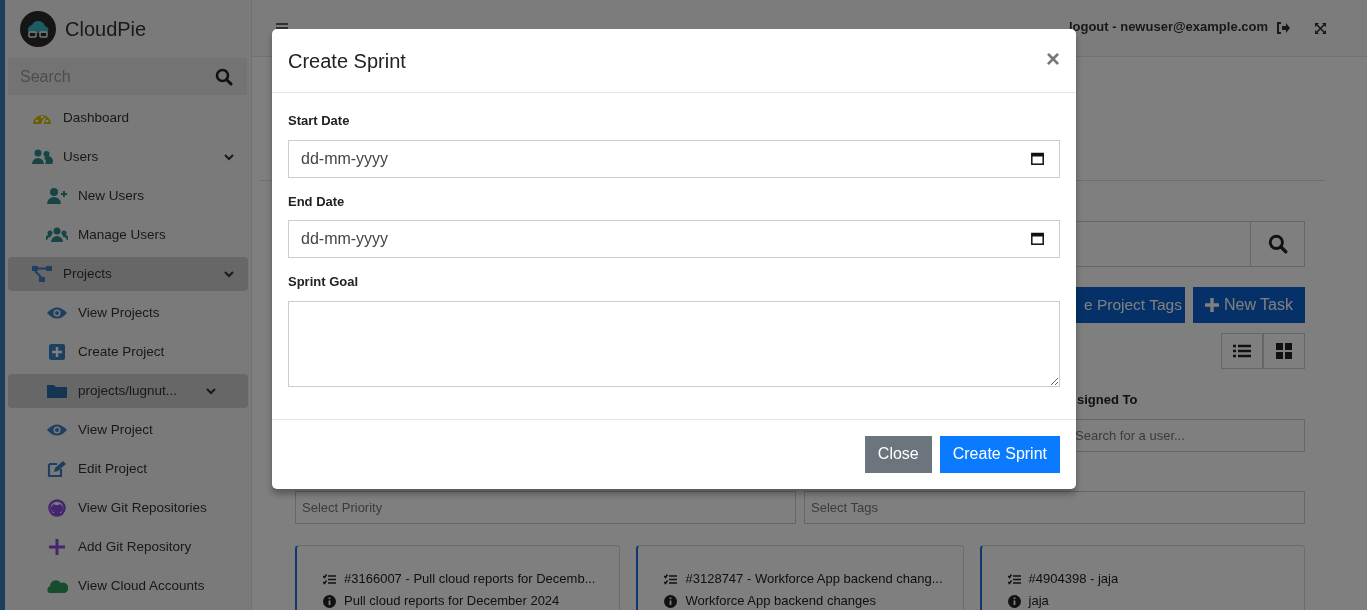  Describe the element at coordinates (128, 235) in the screenshot. I see `sidebar-item: Manage Users` at that location.